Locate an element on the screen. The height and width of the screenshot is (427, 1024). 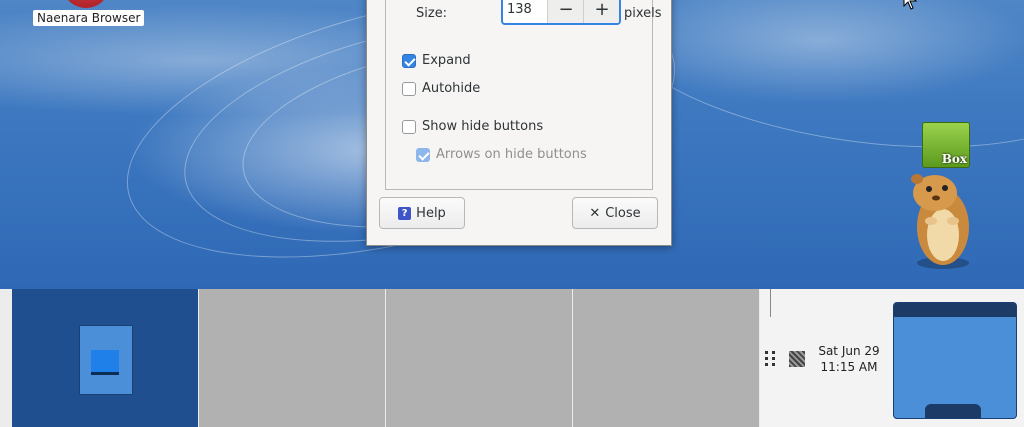
autohide-checkbox: Autohide is located at coordinates (441, 88).